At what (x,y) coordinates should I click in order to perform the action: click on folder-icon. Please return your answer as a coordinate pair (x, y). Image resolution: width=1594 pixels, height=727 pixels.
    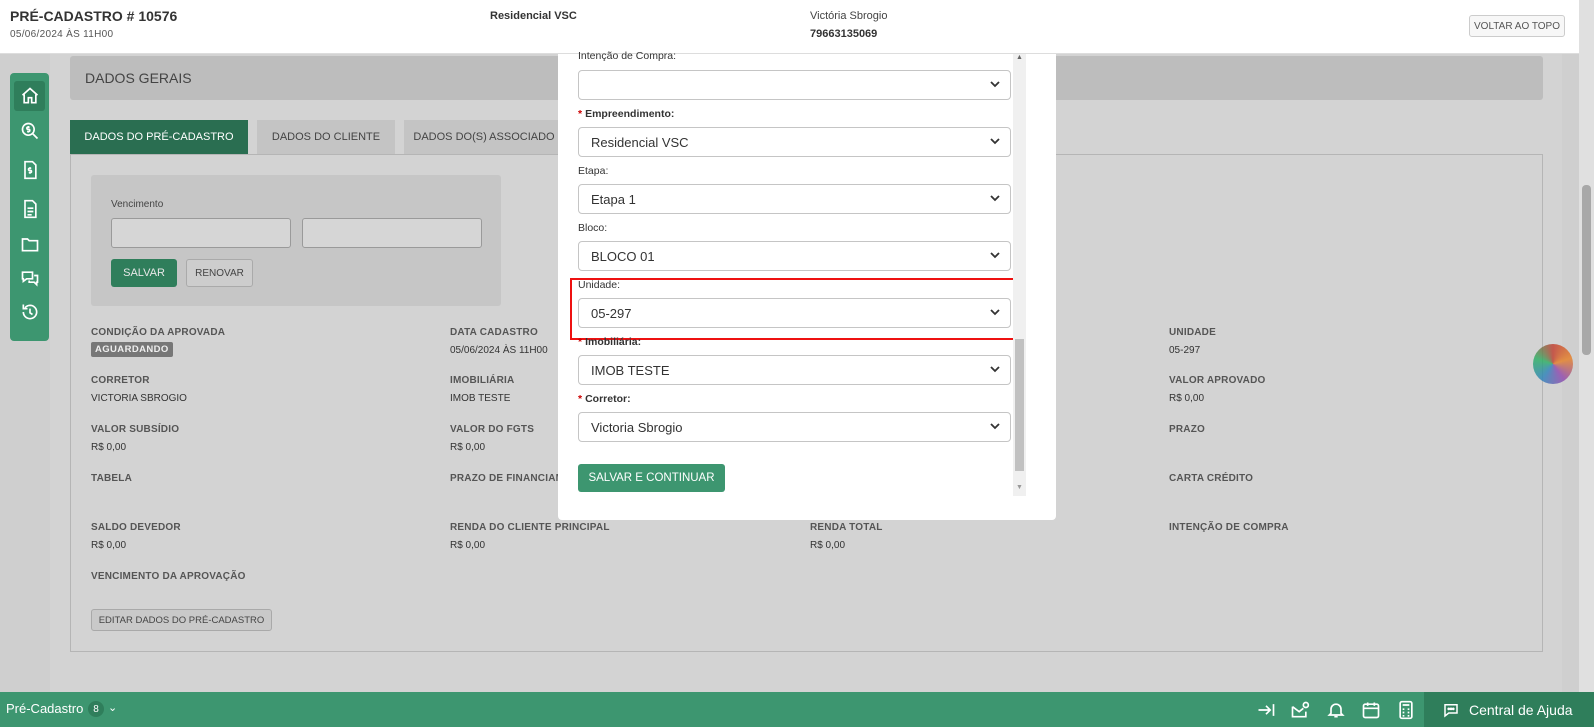
    Looking at the image, I should click on (29, 245).